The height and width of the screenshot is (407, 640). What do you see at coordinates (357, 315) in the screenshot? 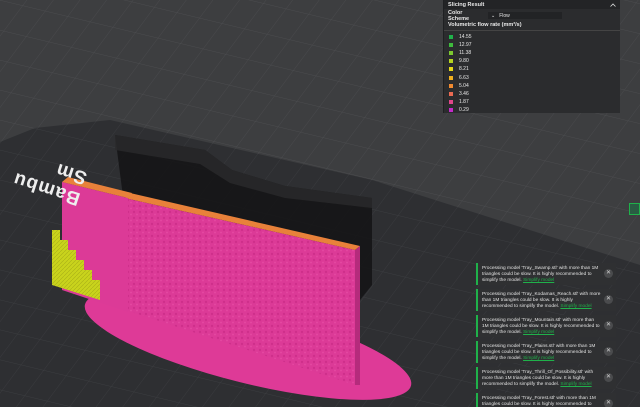
I see `model-wall-end` at bounding box center [357, 315].